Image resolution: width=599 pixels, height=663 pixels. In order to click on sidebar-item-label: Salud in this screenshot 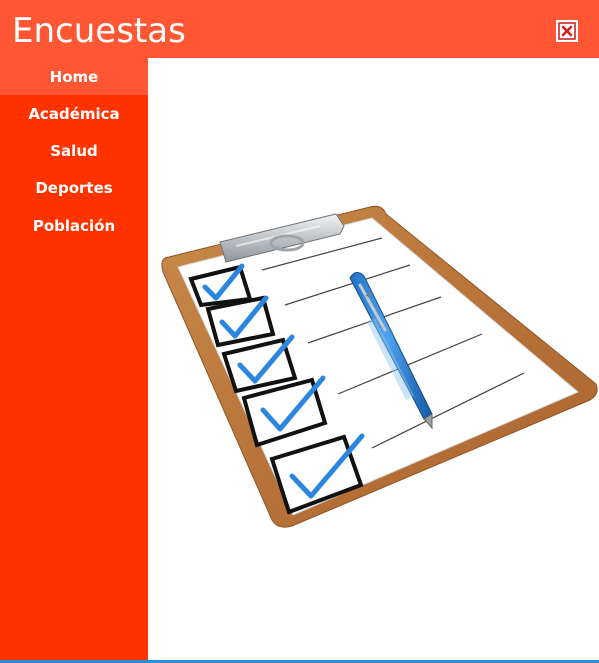, I will do `click(74, 150)`.